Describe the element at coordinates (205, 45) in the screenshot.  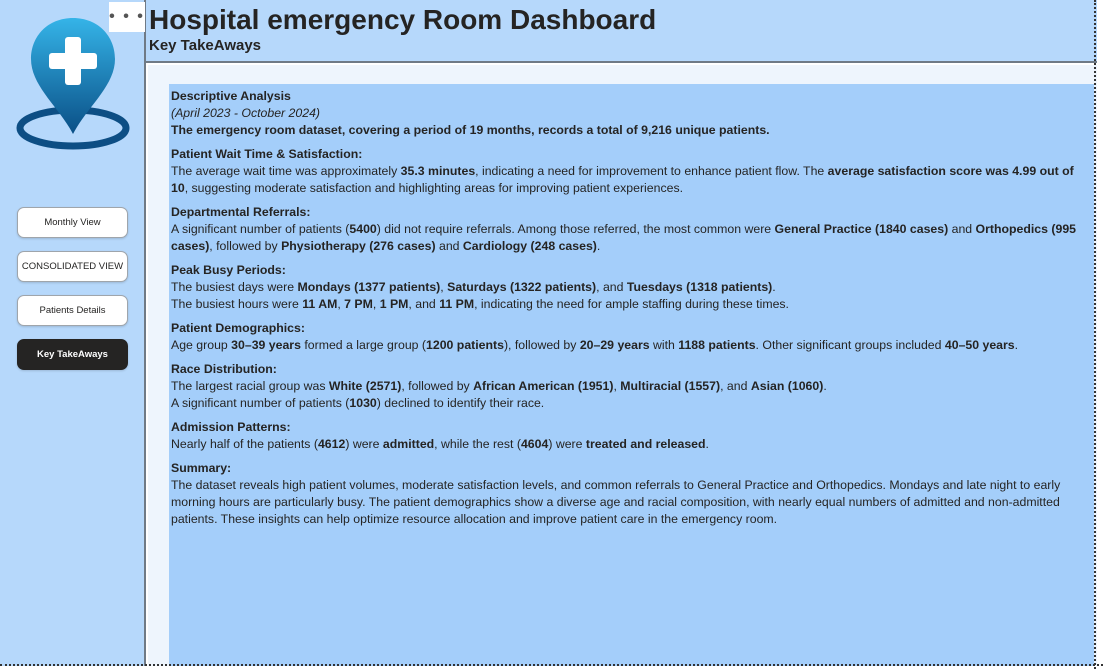
I see `page-subtitle: Key TakeAways` at that location.